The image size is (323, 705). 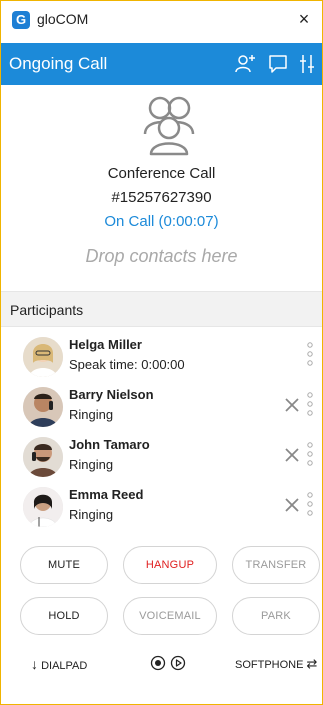 I want to click on participant-name: John Tamaro, so click(x=109, y=444).